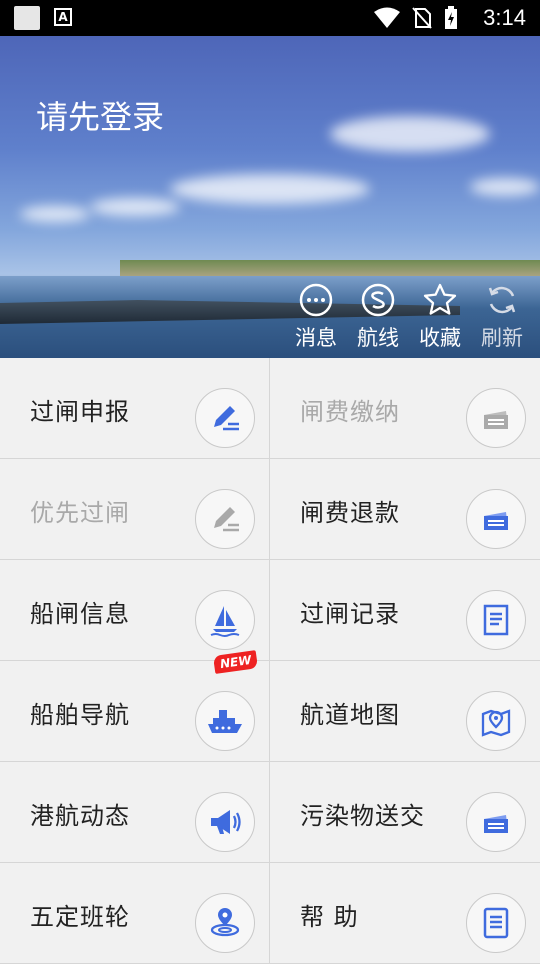 This screenshot has width=540, height=964. Describe the element at coordinates (496, 721) in the screenshot. I see `map-pin-icon` at that location.